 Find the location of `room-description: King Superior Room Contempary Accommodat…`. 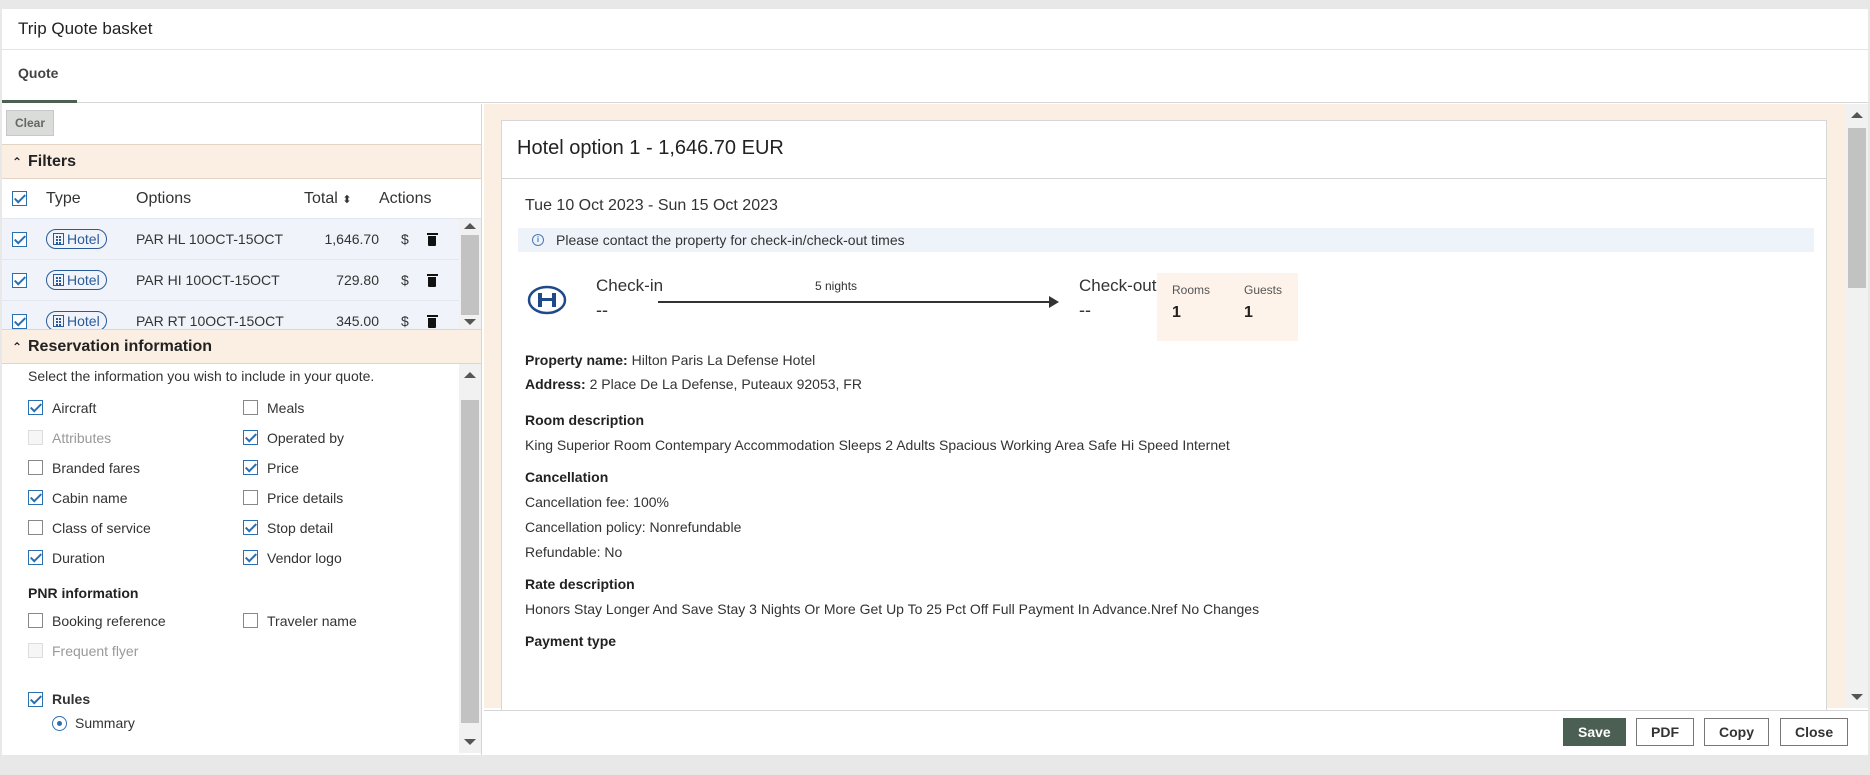

room-description: King Superior Room Contempary Accommodat… is located at coordinates (877, 445).